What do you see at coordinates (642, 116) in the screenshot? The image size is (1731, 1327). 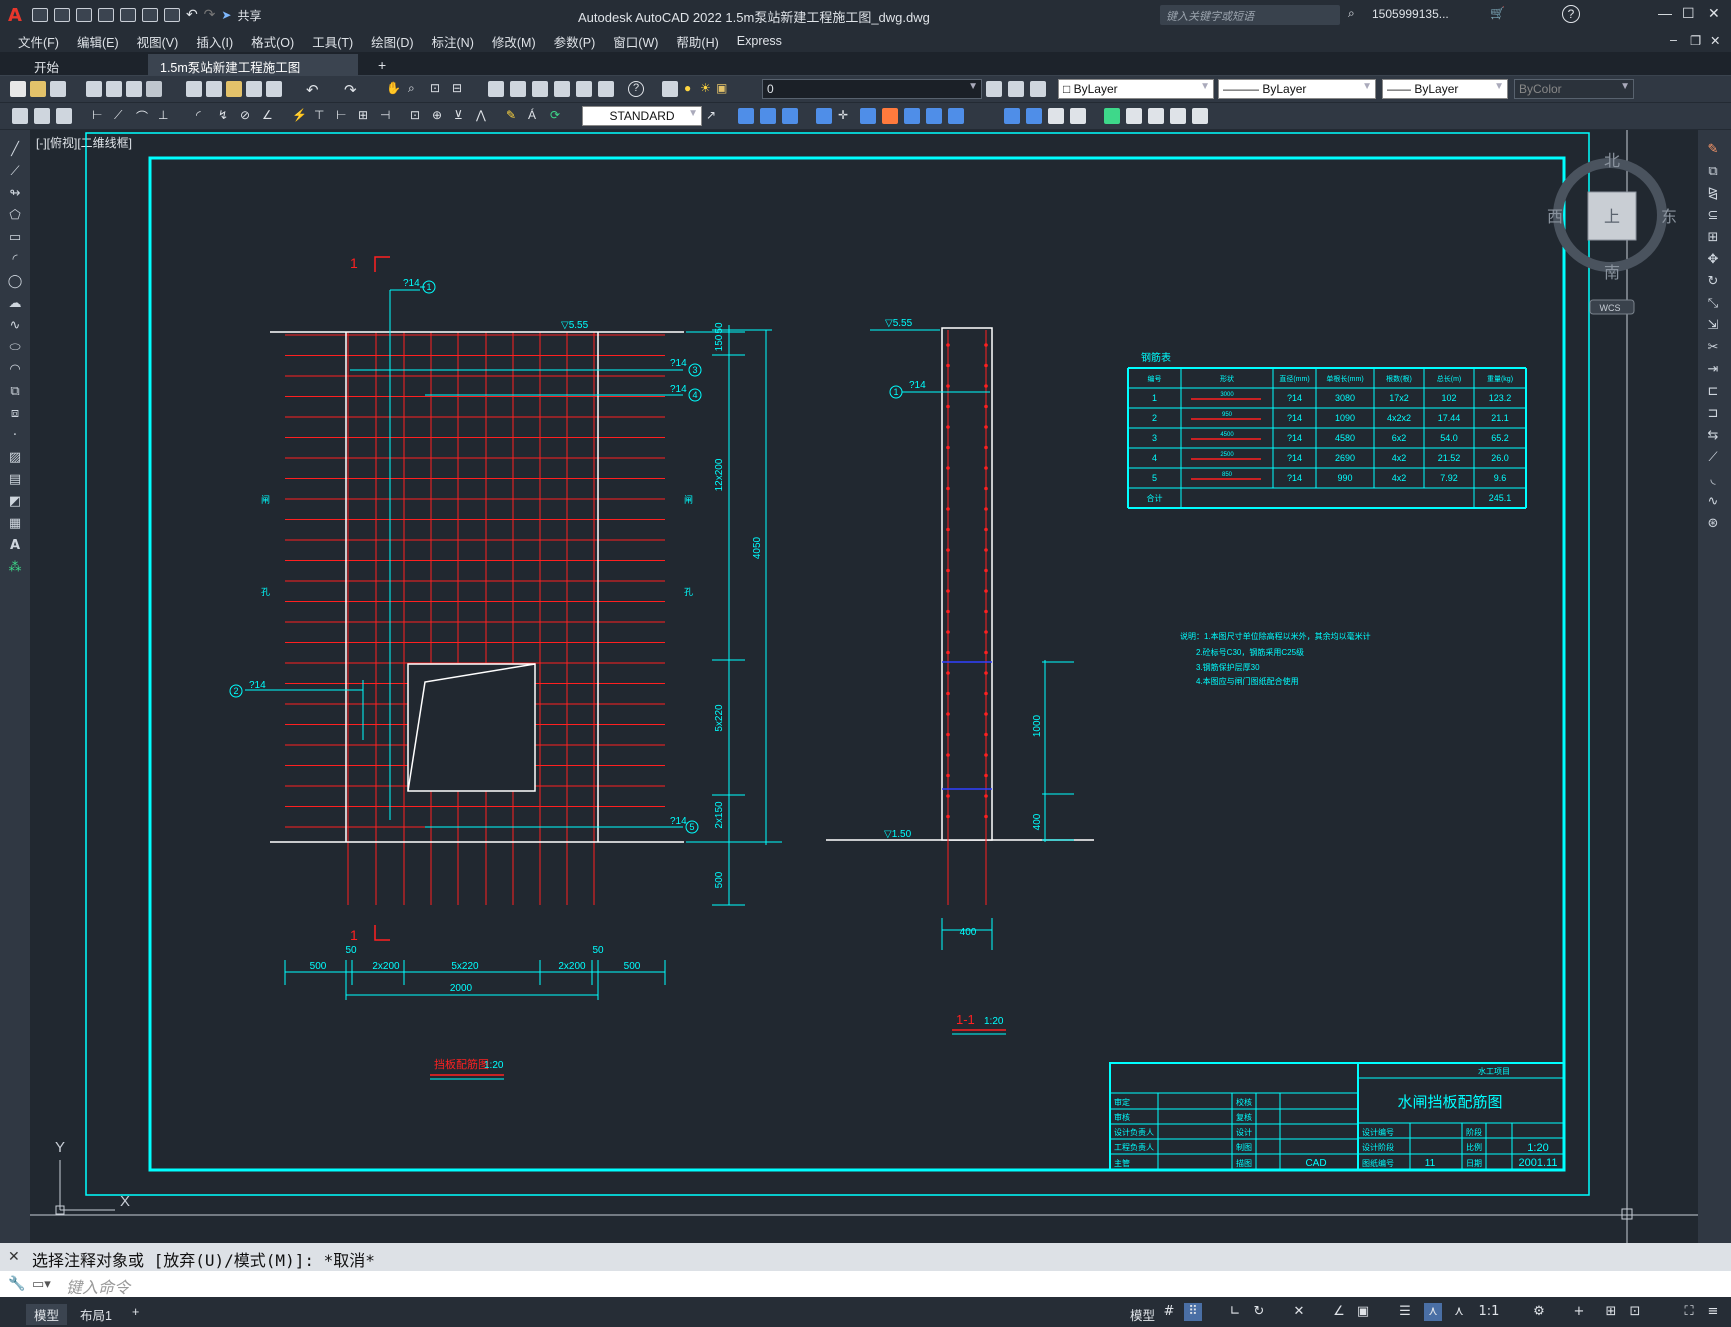 I see `dimension-style-dropdown: STANDARD ▼` at bounding box center [642, 116].